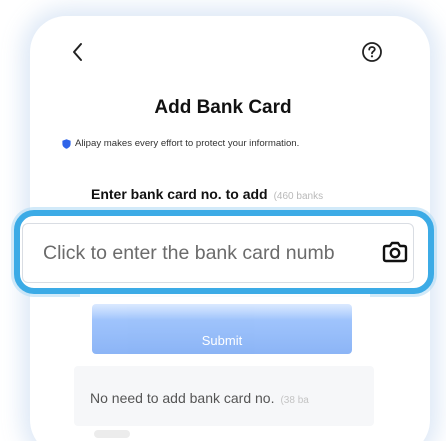 The width and height of the screenshot is (446, 441). I want to click on submit-button: Submit, so click(222, 329).